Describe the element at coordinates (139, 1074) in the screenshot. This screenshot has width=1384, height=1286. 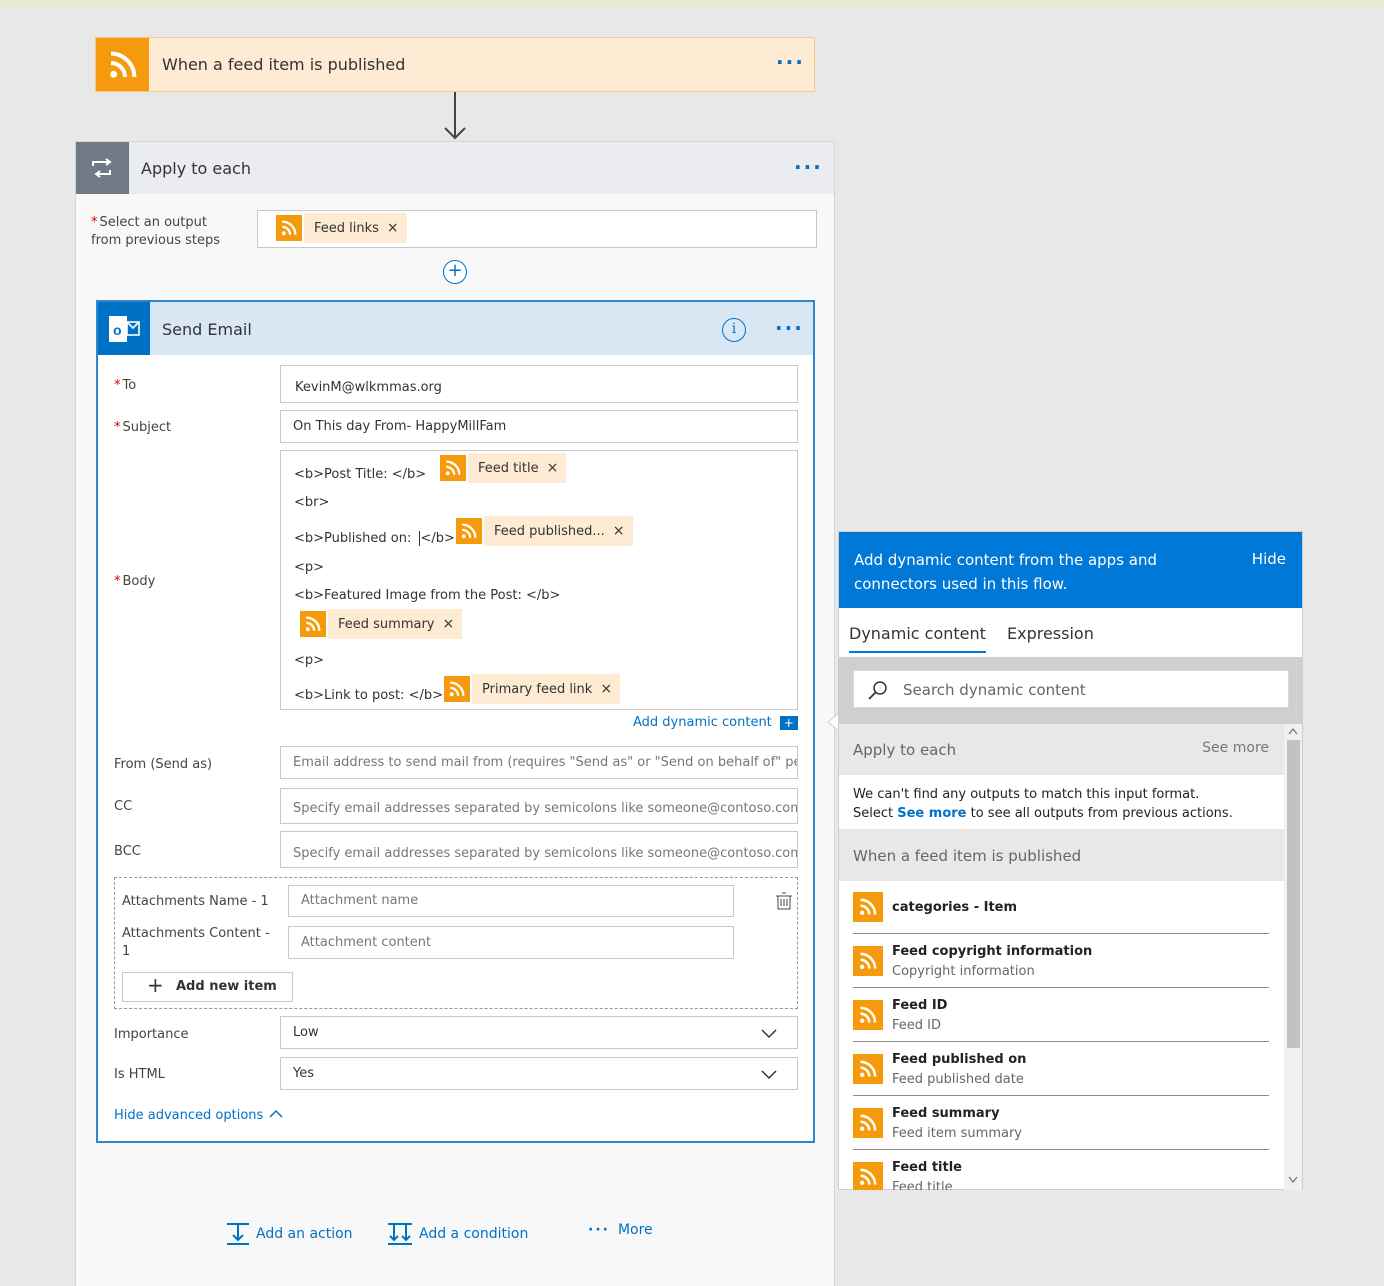
I see `is-html-label: Is HTML` at that location.